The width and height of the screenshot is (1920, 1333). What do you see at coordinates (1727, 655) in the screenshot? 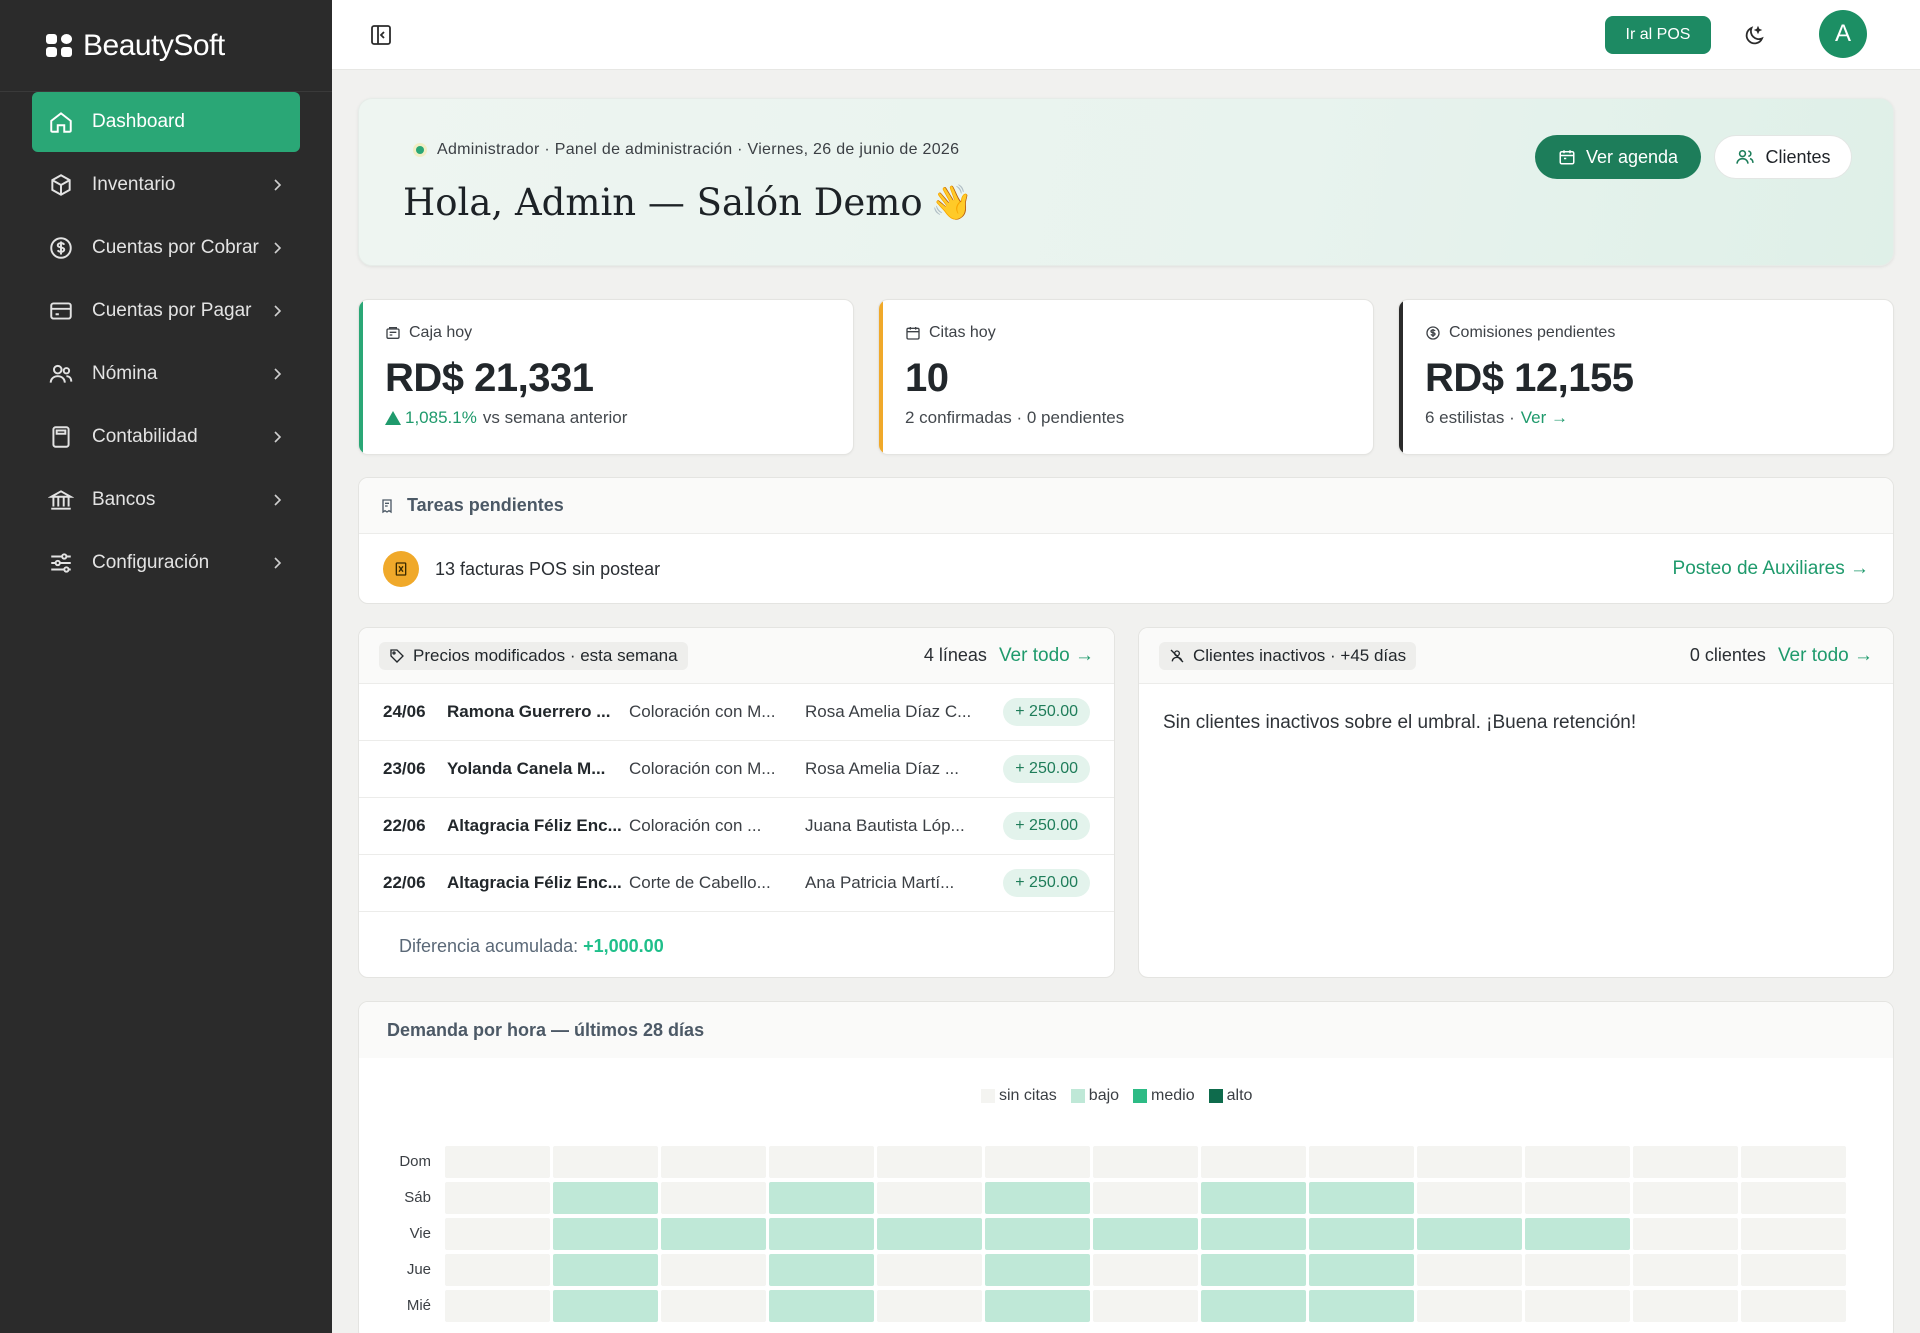
I see `clients-count: 0 clientes` at bounding box center [1727, 655].